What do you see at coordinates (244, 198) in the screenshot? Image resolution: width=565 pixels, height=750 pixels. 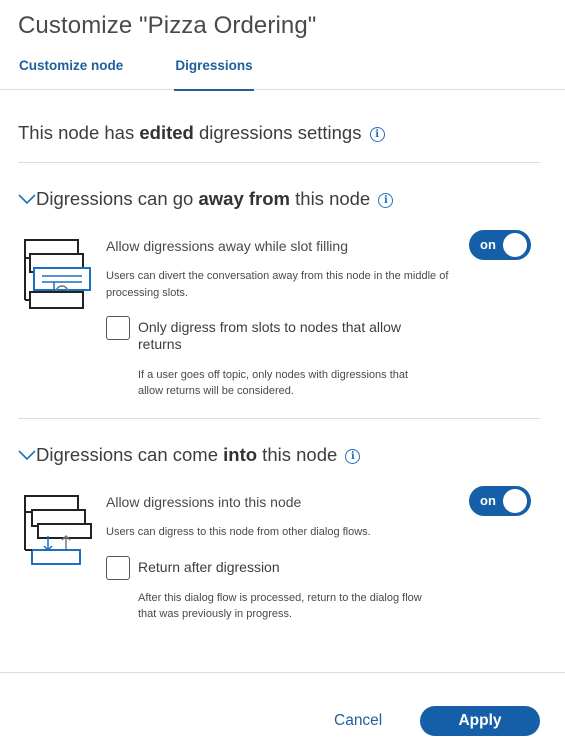 I see `away-title-bold: away from` at bounding box center [244, 198].